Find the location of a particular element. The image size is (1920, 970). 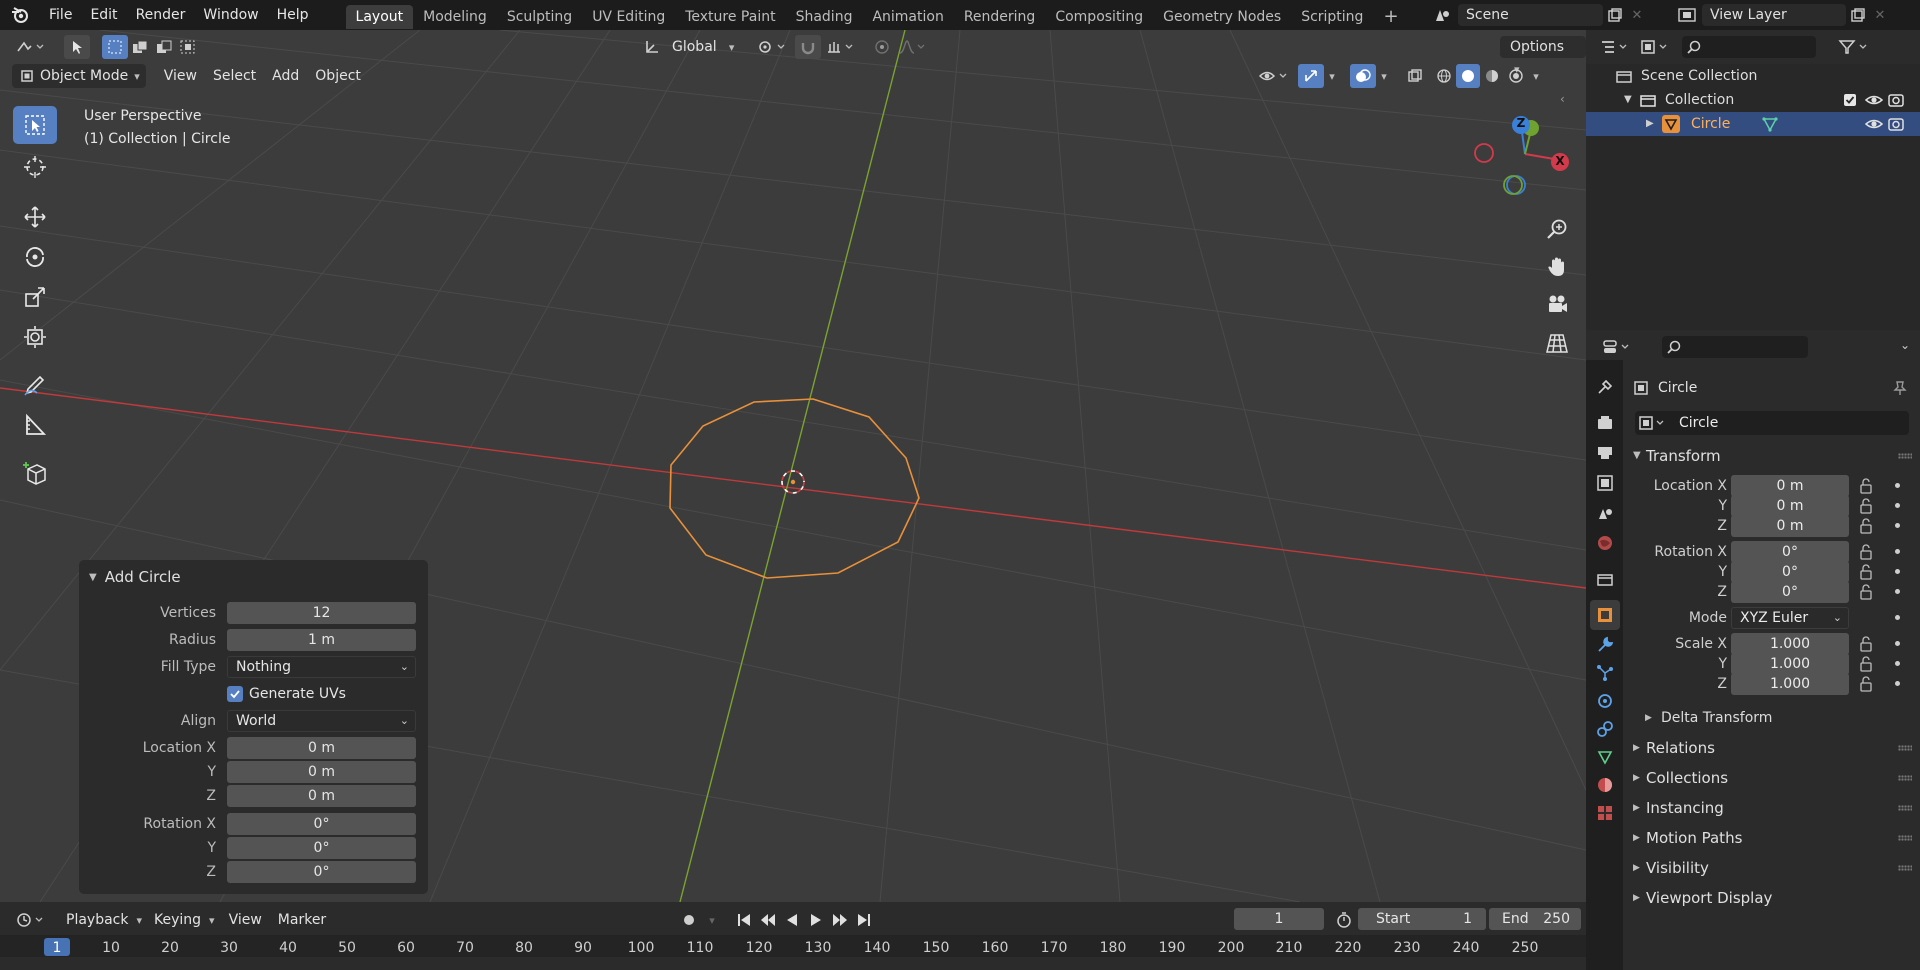

tab-shading: Shading is located at coordinates (824, 17).